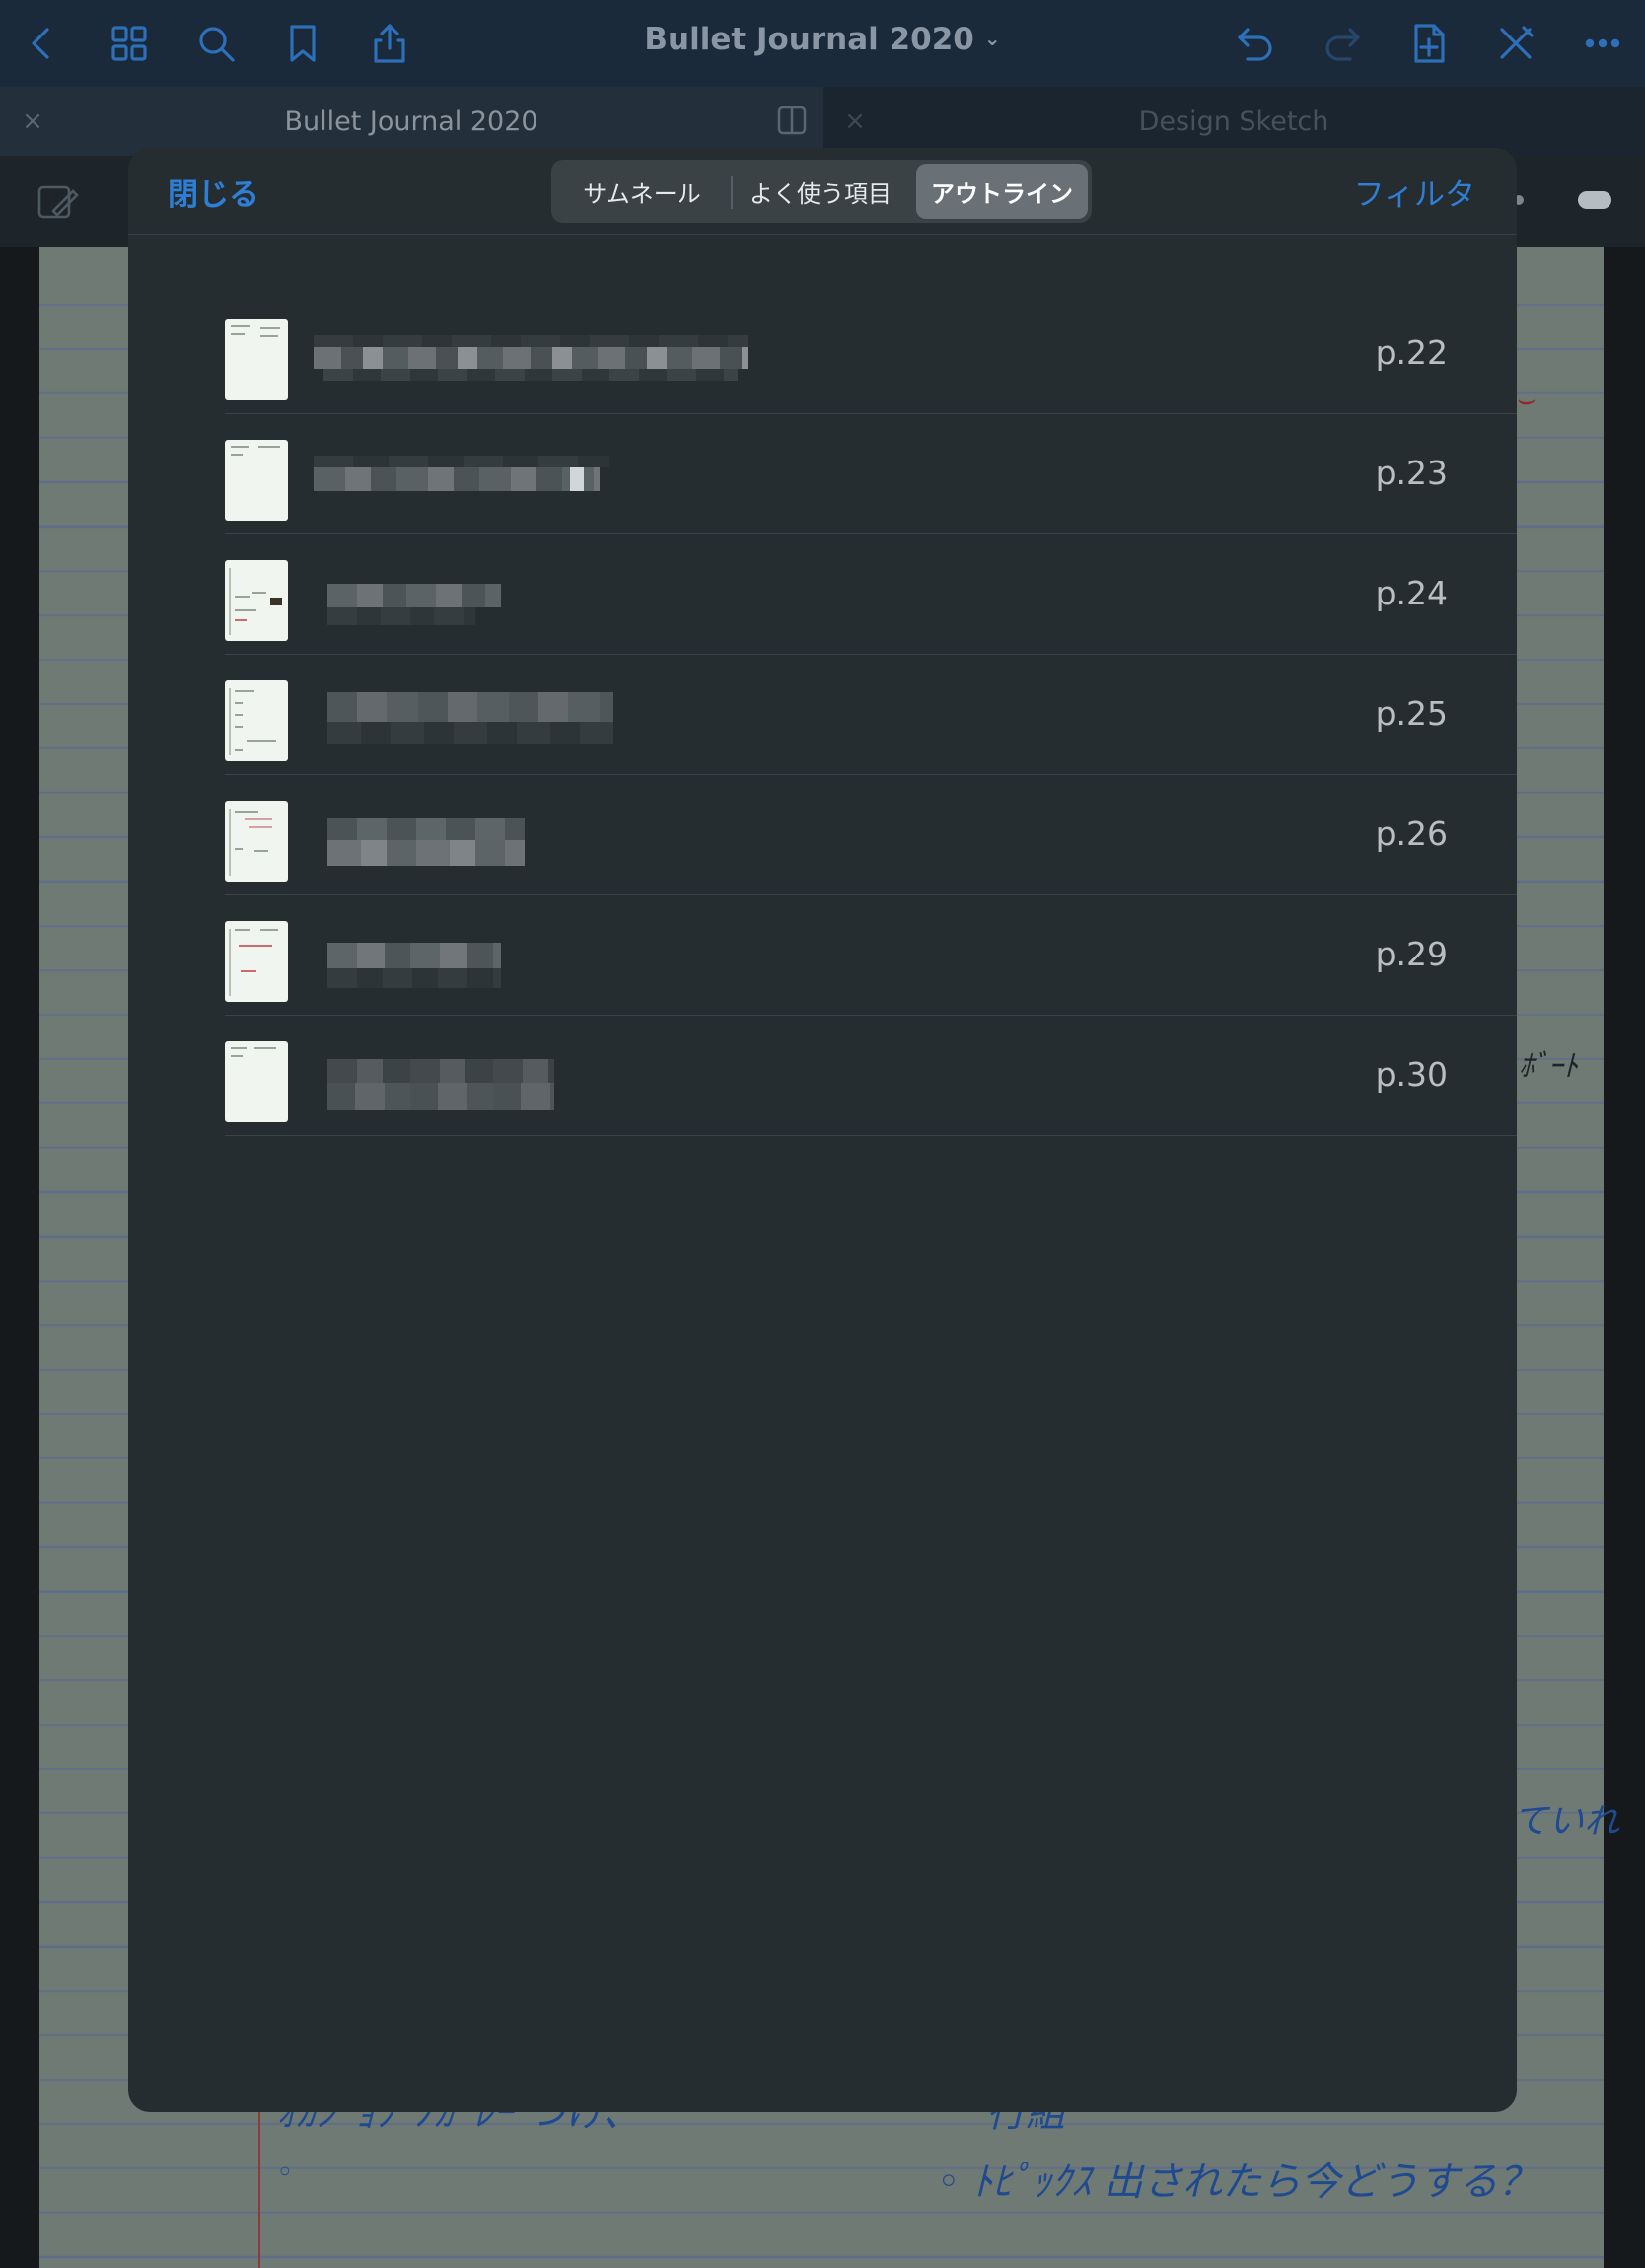  What do you see at coordinates (871, 1076) in the screenshot?
I see `outline-row: p.30` at bounding box center [871, 1076].